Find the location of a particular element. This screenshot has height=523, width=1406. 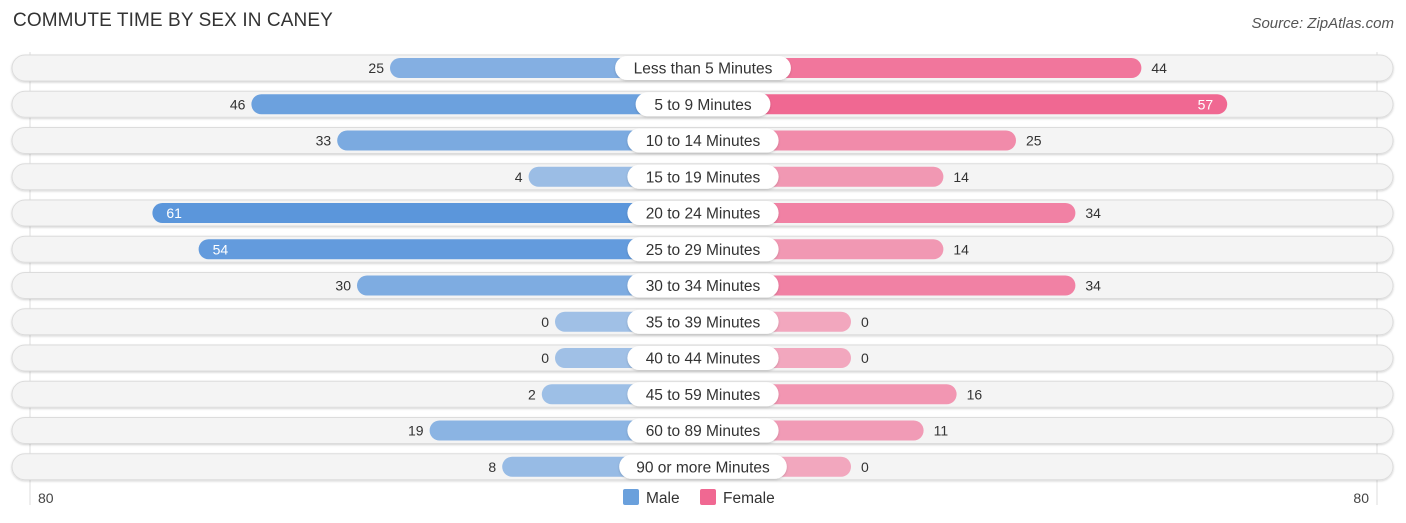

legend-label-female: Female is located at coordinates (749, 498).